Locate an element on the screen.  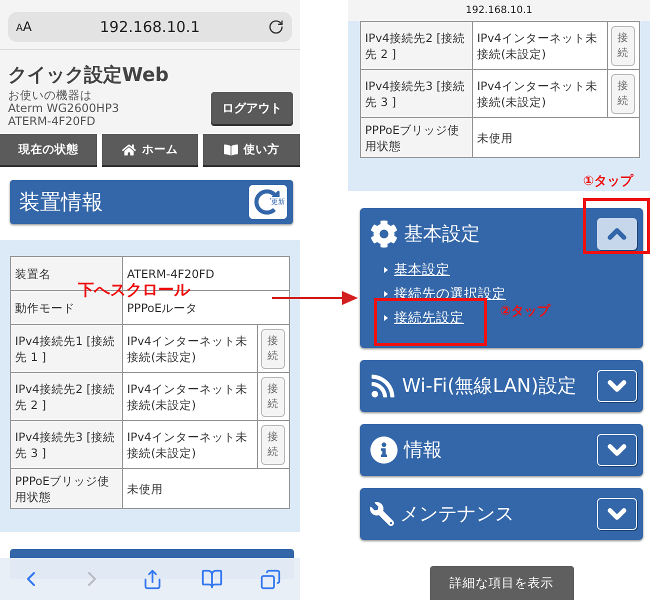
menu-title: Wi-Fi(無線LAN)設定 is located at coordinates (490, 386).